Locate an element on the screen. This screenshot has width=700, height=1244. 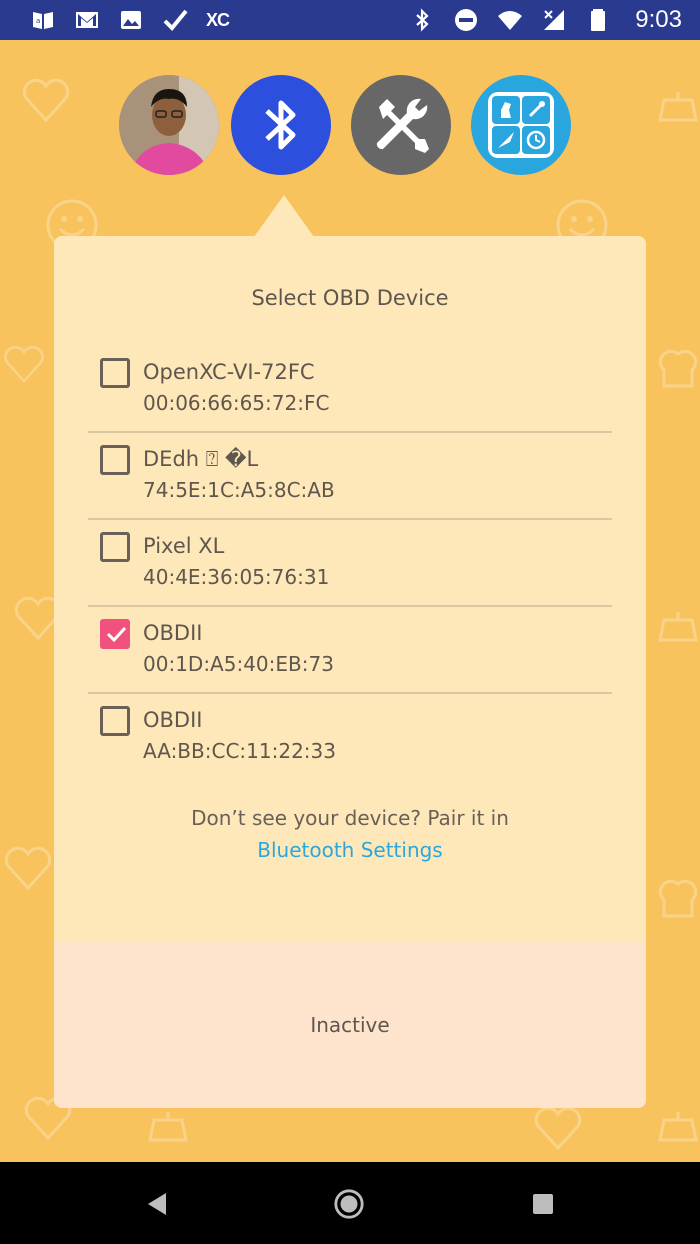
navigation-bar is located at coordinates (350, 1203).